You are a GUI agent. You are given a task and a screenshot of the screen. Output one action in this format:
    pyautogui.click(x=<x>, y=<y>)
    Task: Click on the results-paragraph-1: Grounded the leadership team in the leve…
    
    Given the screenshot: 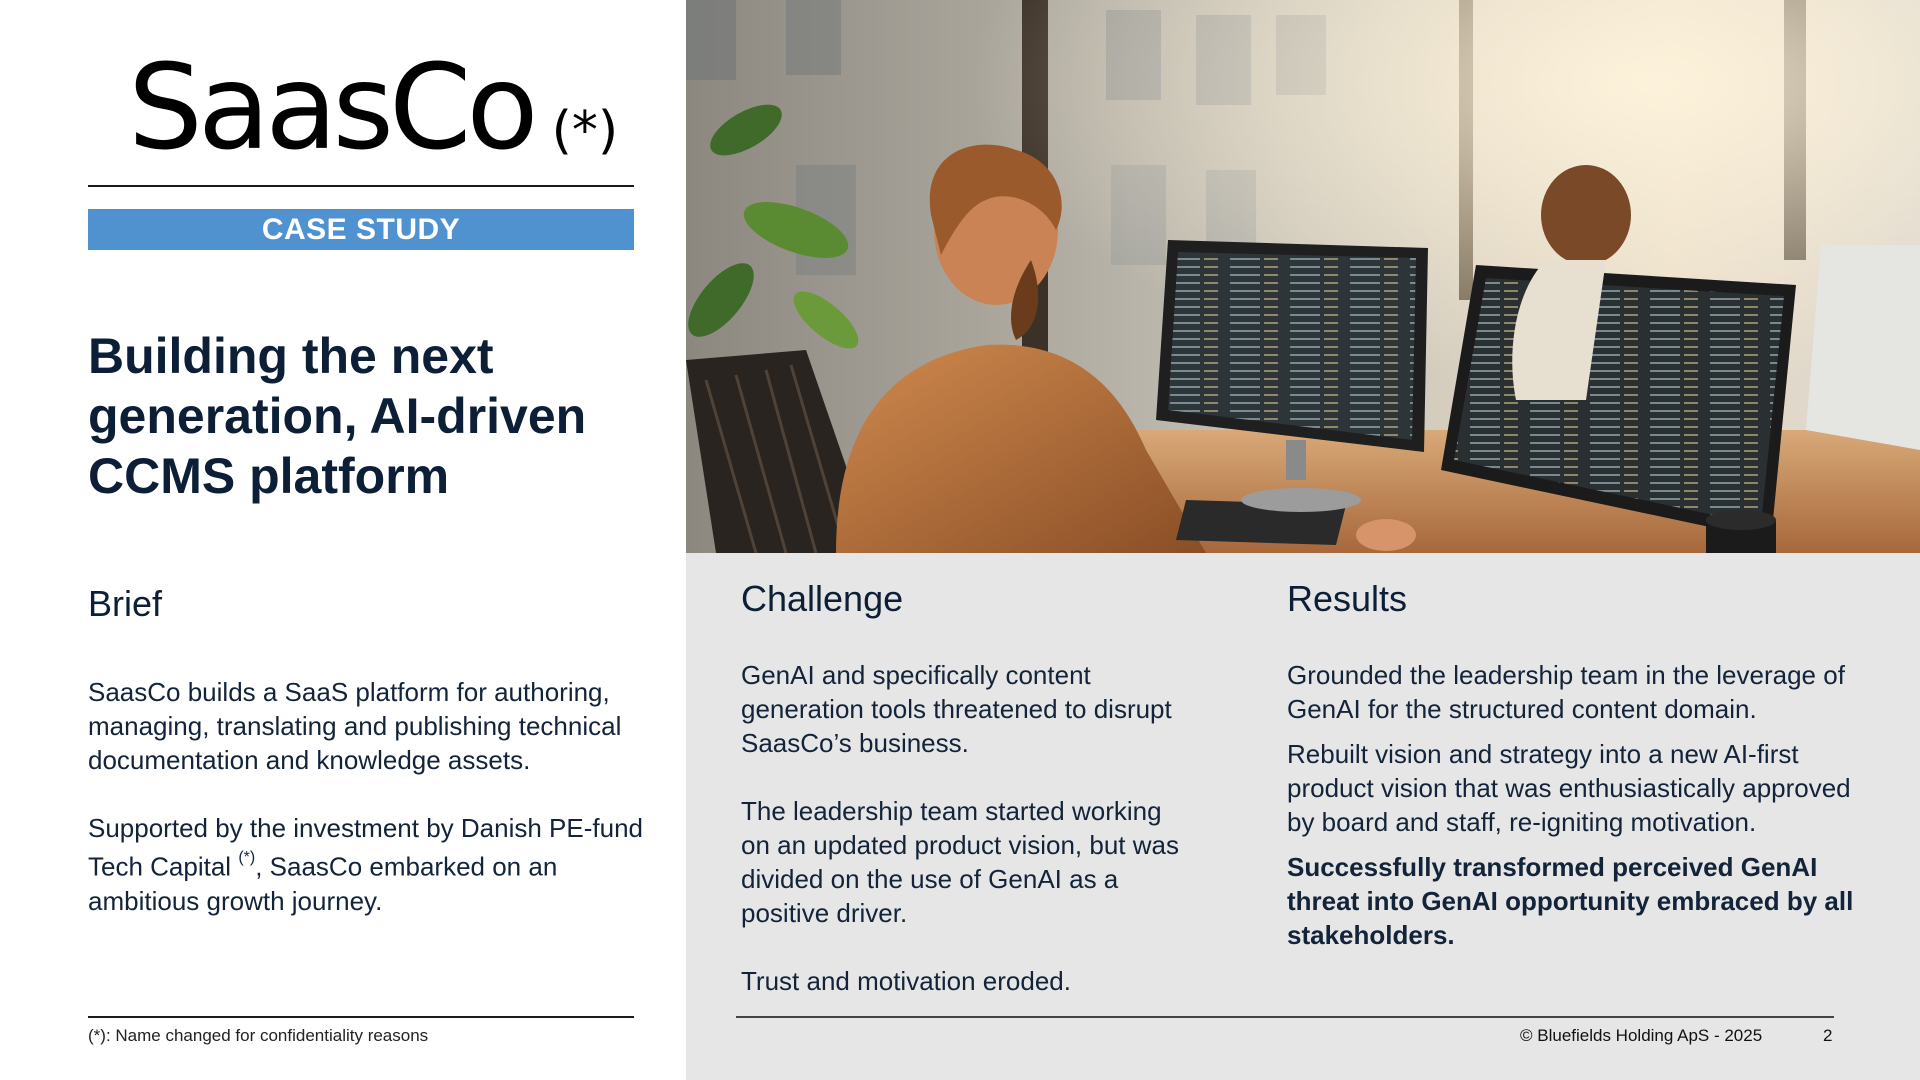 What is the action you would take?
    pyautogui.click(x=1566, y=692)
    